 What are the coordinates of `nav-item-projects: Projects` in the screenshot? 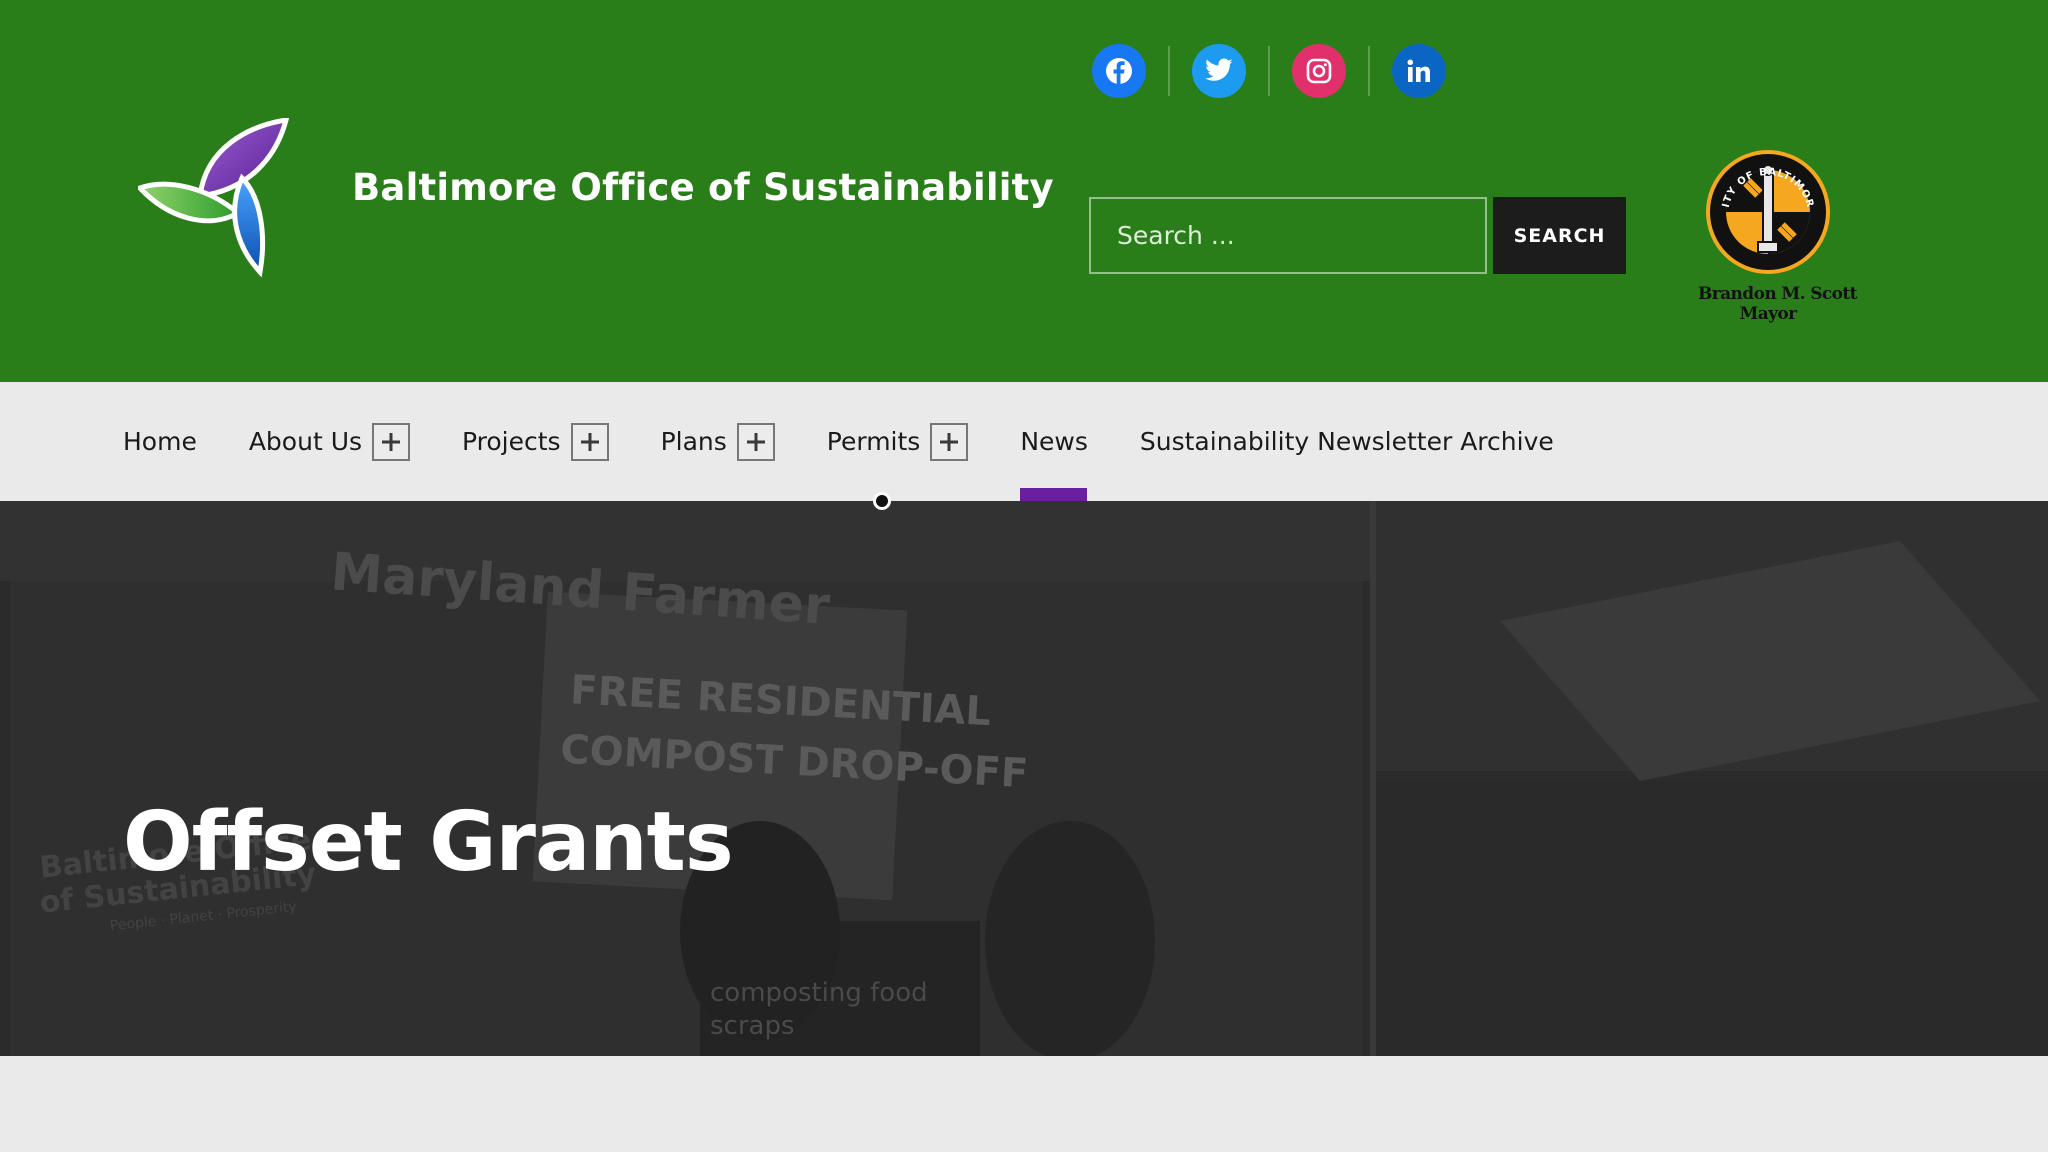 It's located at (535, 441).